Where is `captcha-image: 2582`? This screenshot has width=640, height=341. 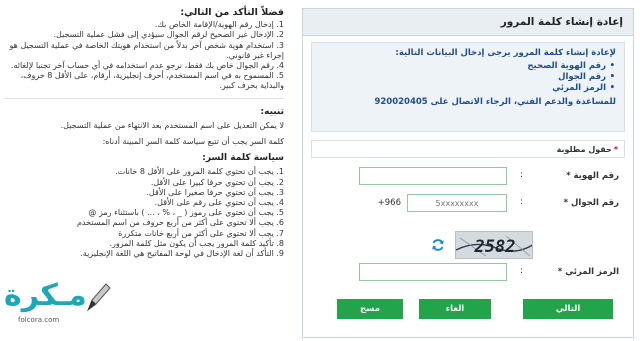
captcha-image: 2582 is located at coordinates (494, 245).